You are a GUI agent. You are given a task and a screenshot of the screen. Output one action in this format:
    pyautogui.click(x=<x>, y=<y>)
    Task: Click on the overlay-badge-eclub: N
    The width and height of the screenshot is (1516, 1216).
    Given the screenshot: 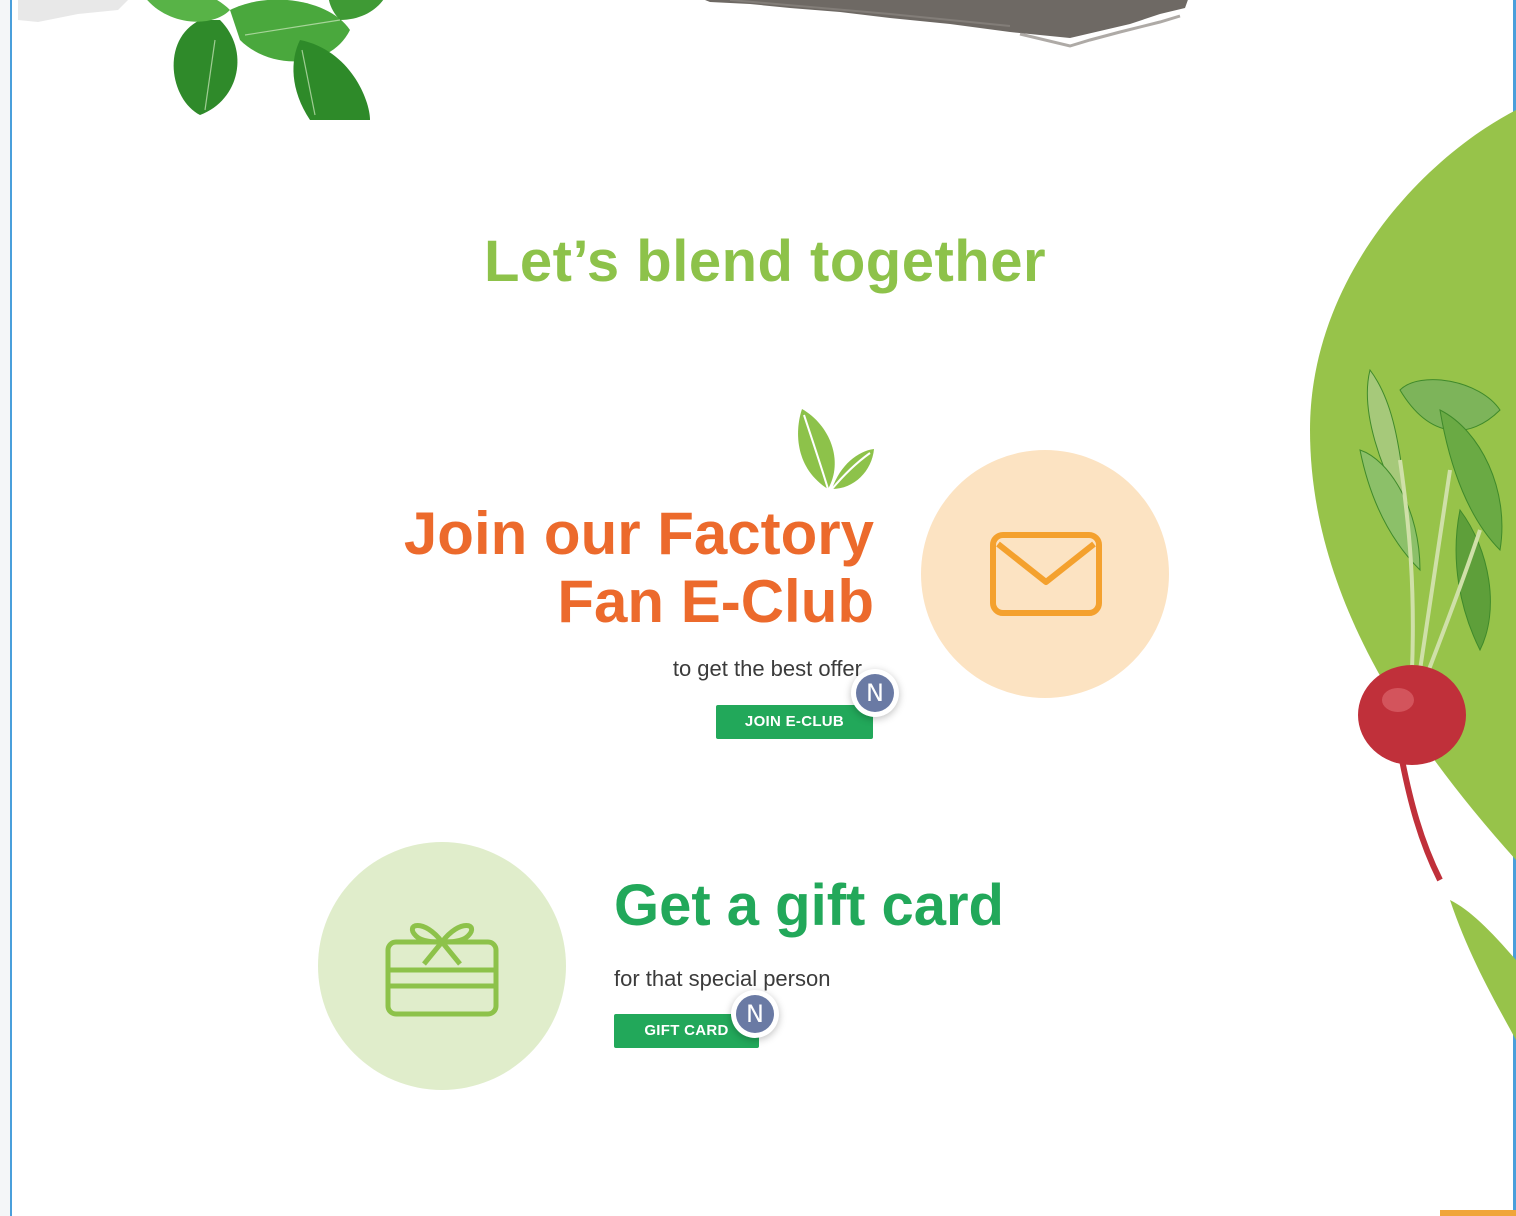 What is the action you would take?
    pyautogui.click(x=875, y=693)
    